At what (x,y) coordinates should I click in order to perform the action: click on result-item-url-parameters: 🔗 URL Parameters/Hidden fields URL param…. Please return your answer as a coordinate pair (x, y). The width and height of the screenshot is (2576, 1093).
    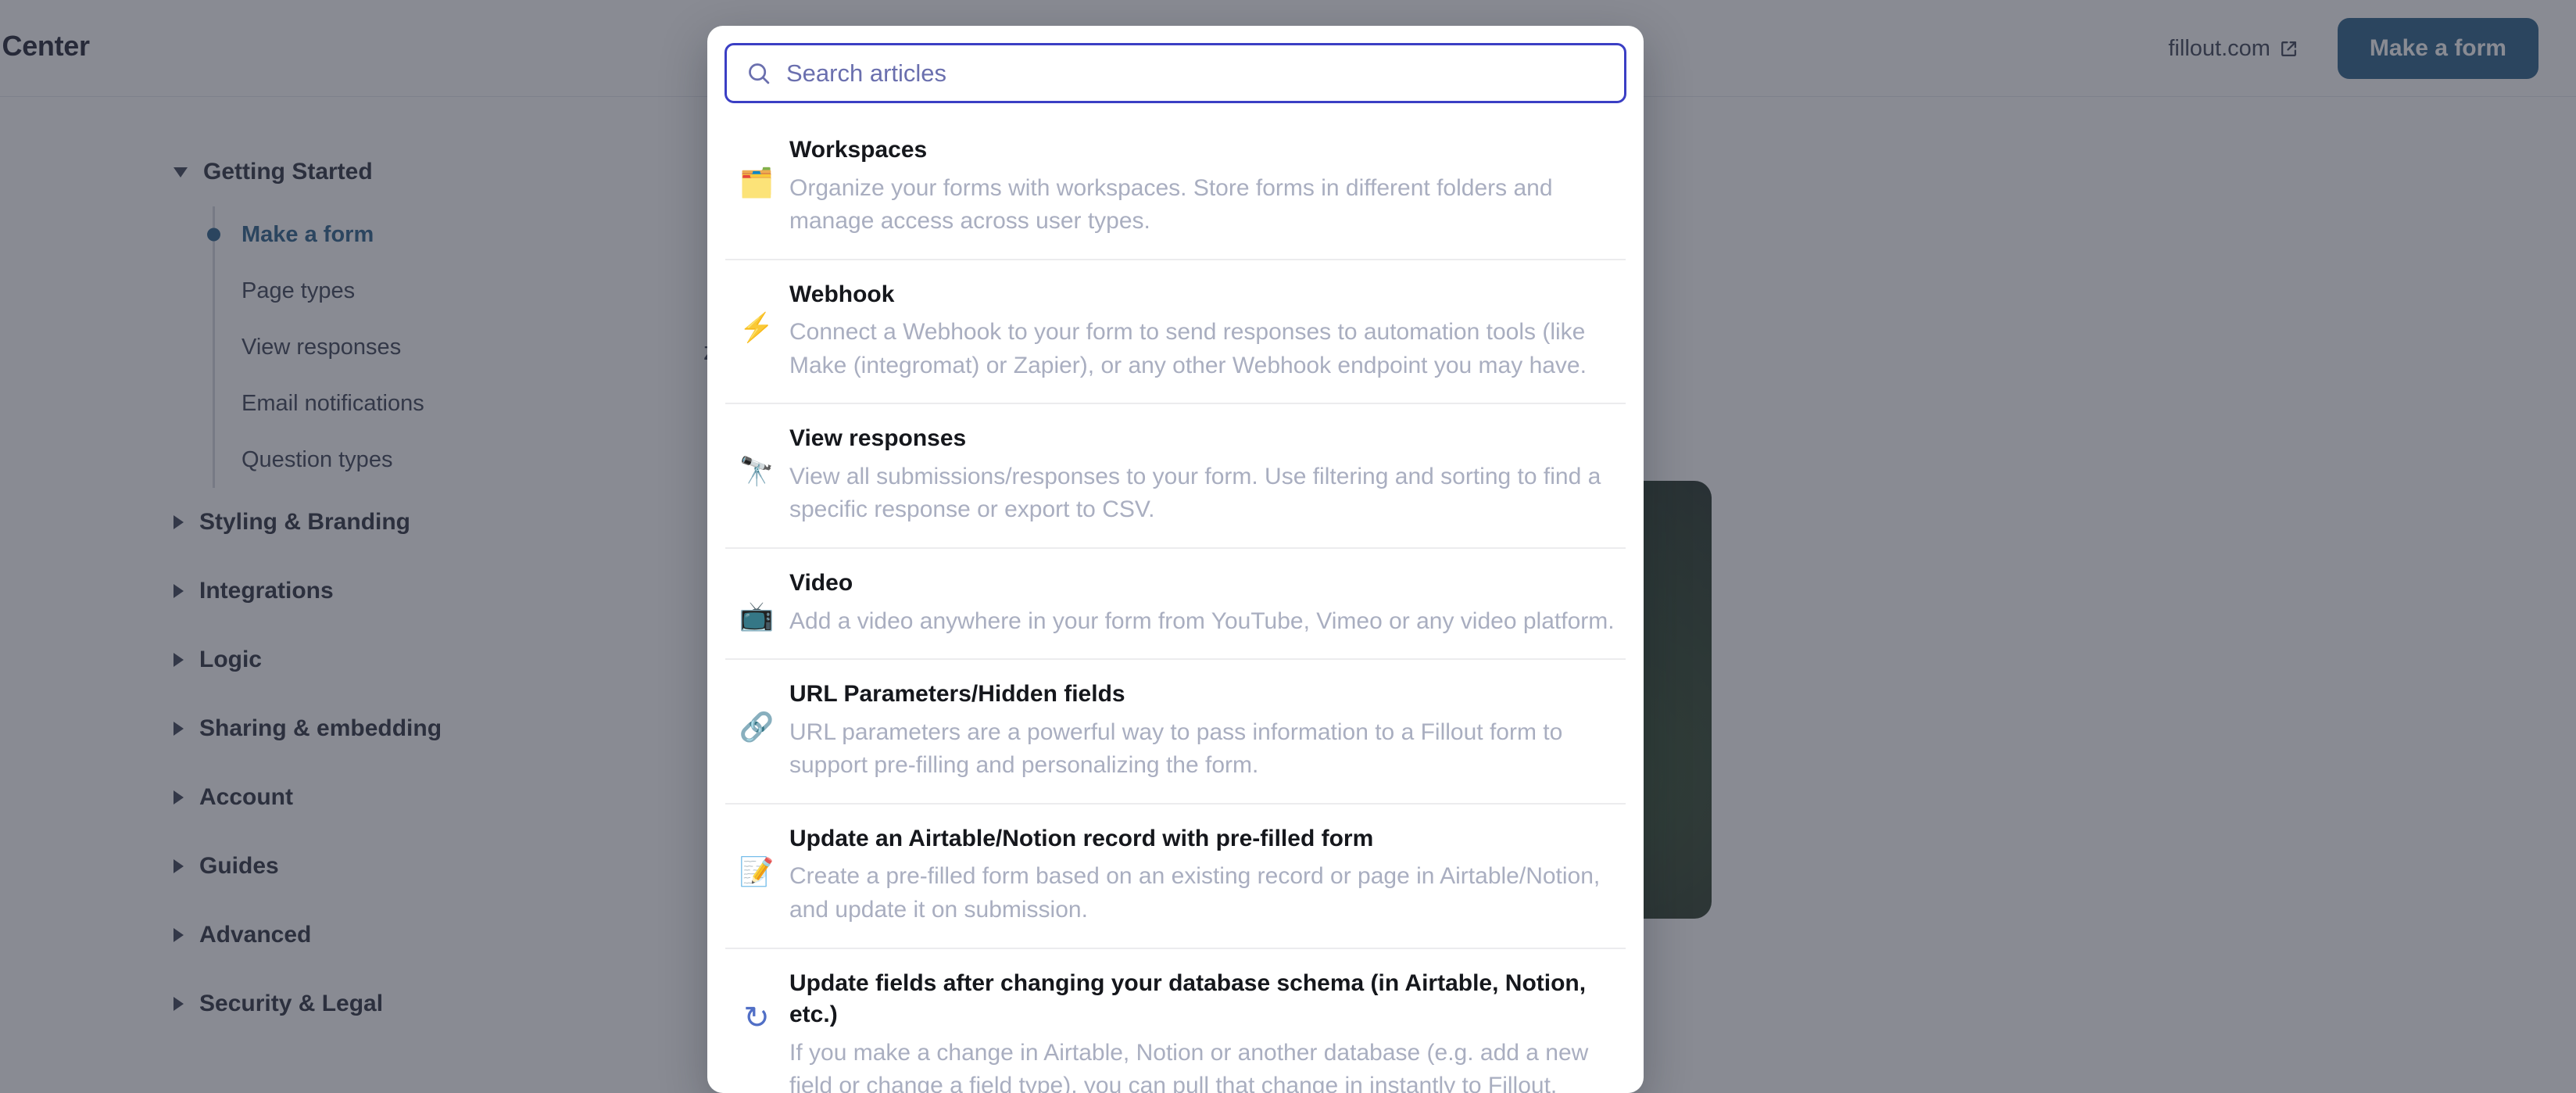
    Looking at the image, I should click on (1175, 730).